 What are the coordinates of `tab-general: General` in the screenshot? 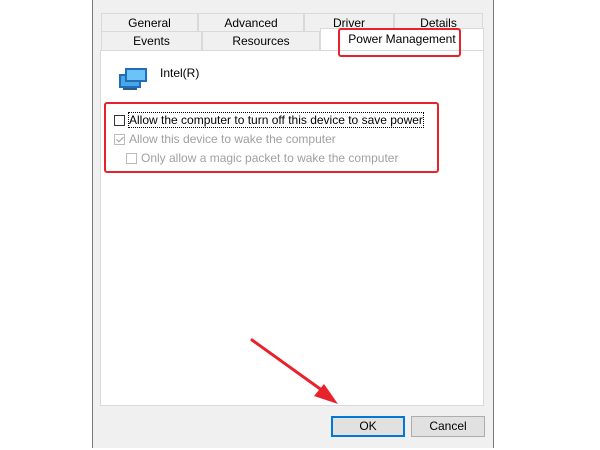 It's located at (149, 22).